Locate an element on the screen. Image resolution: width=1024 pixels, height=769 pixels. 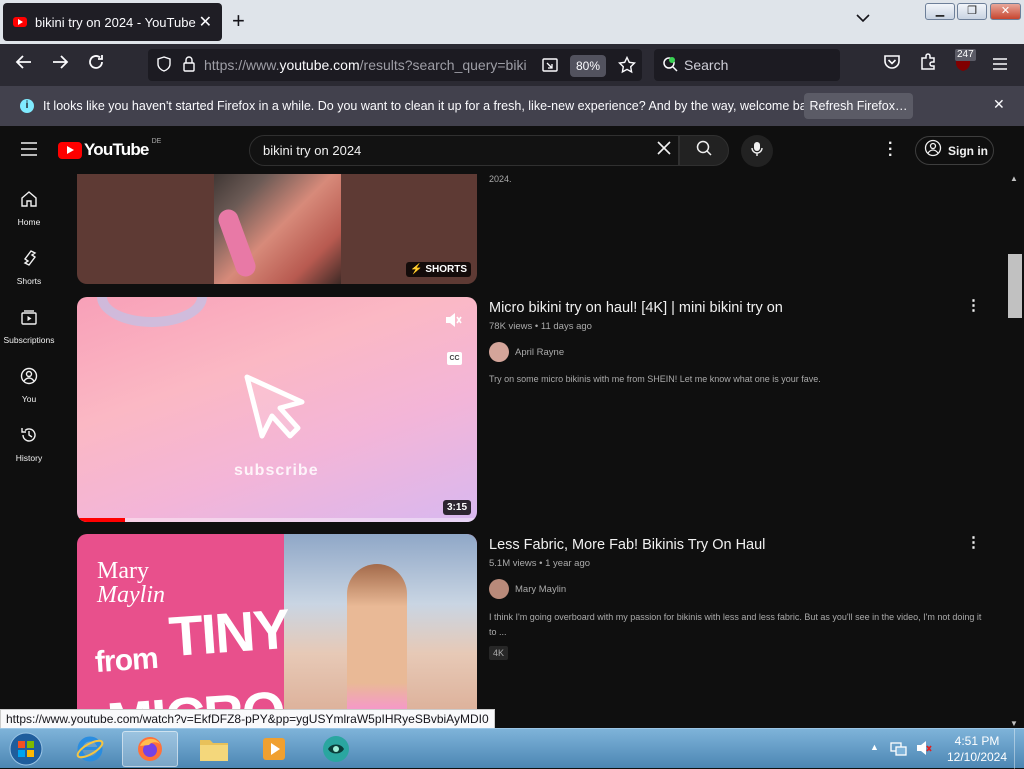
maximize-button: ❐ is located at coordinates (972, 11).